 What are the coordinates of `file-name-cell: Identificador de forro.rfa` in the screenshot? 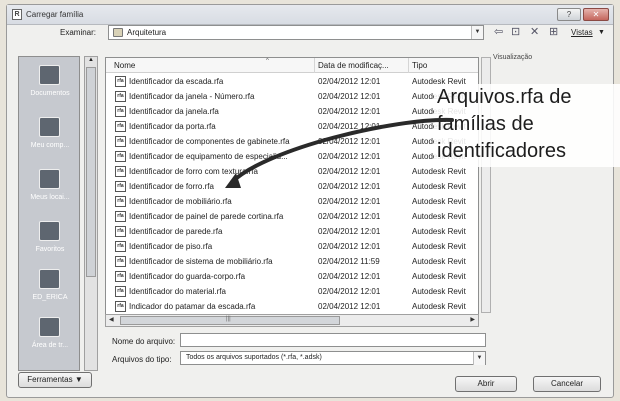 It's located at (171, 186).